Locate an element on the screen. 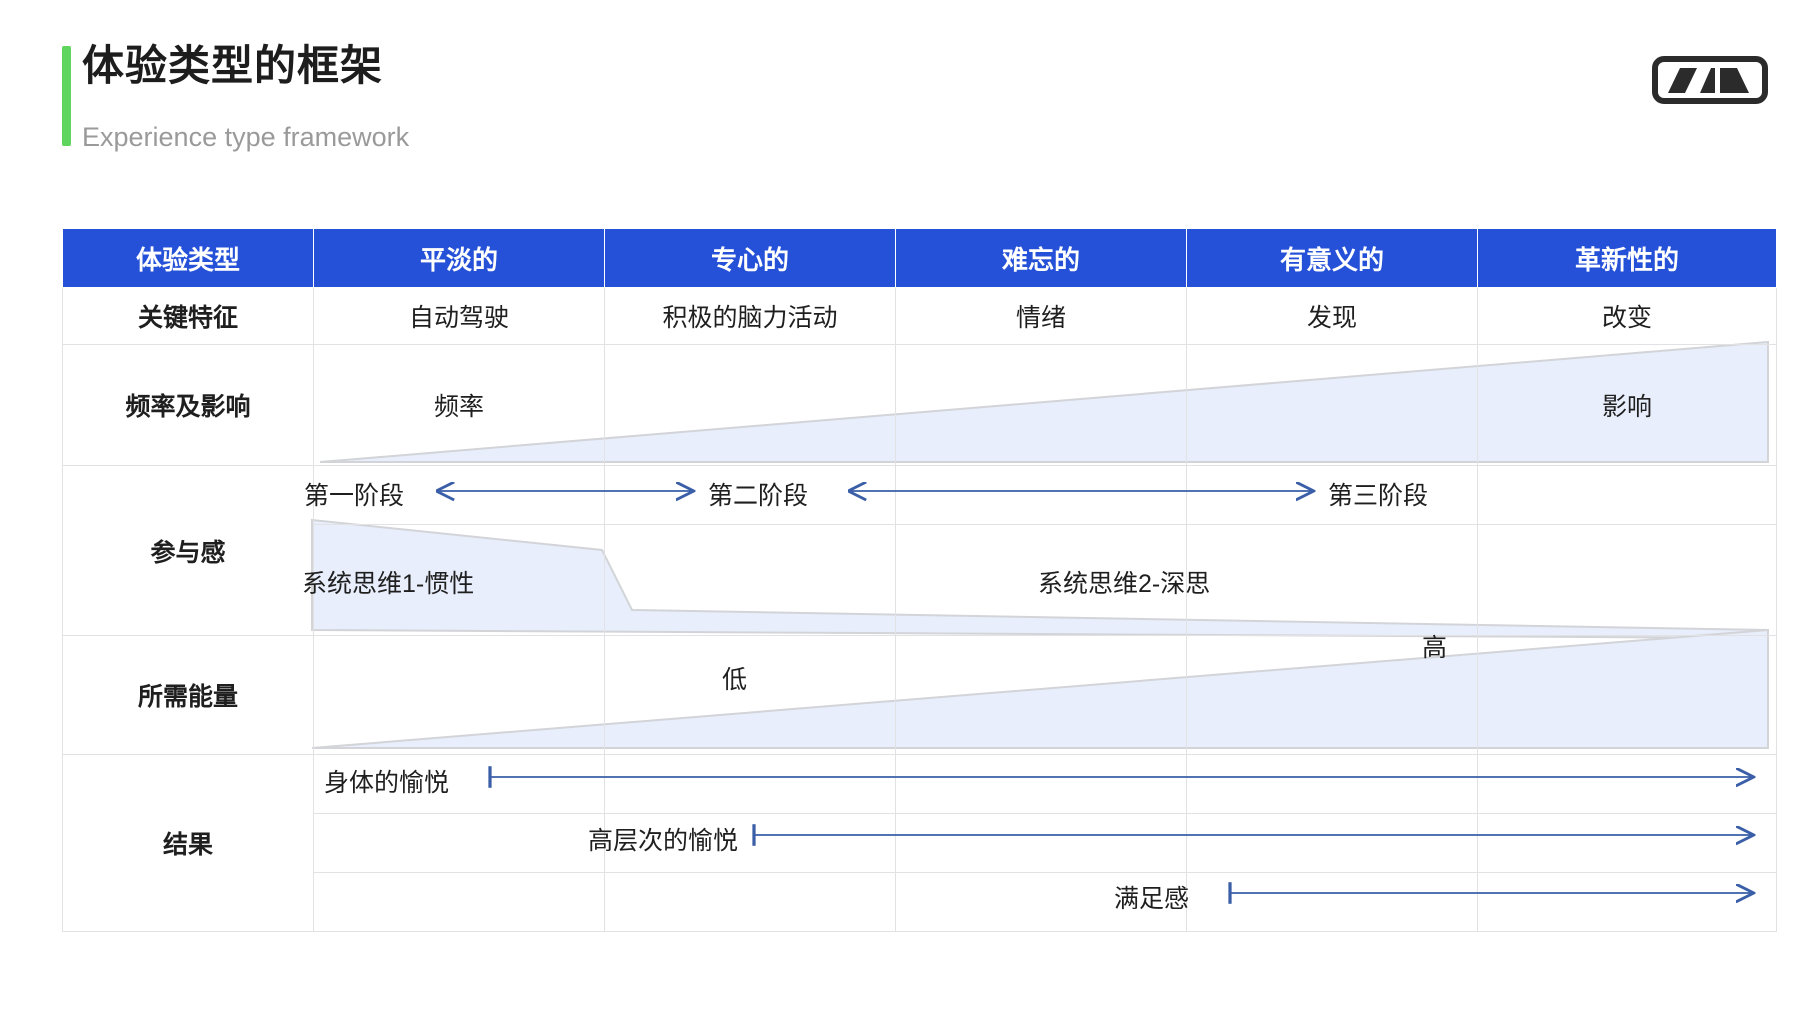  cell-impact: 影响 is located at coordinates (1627, 405).